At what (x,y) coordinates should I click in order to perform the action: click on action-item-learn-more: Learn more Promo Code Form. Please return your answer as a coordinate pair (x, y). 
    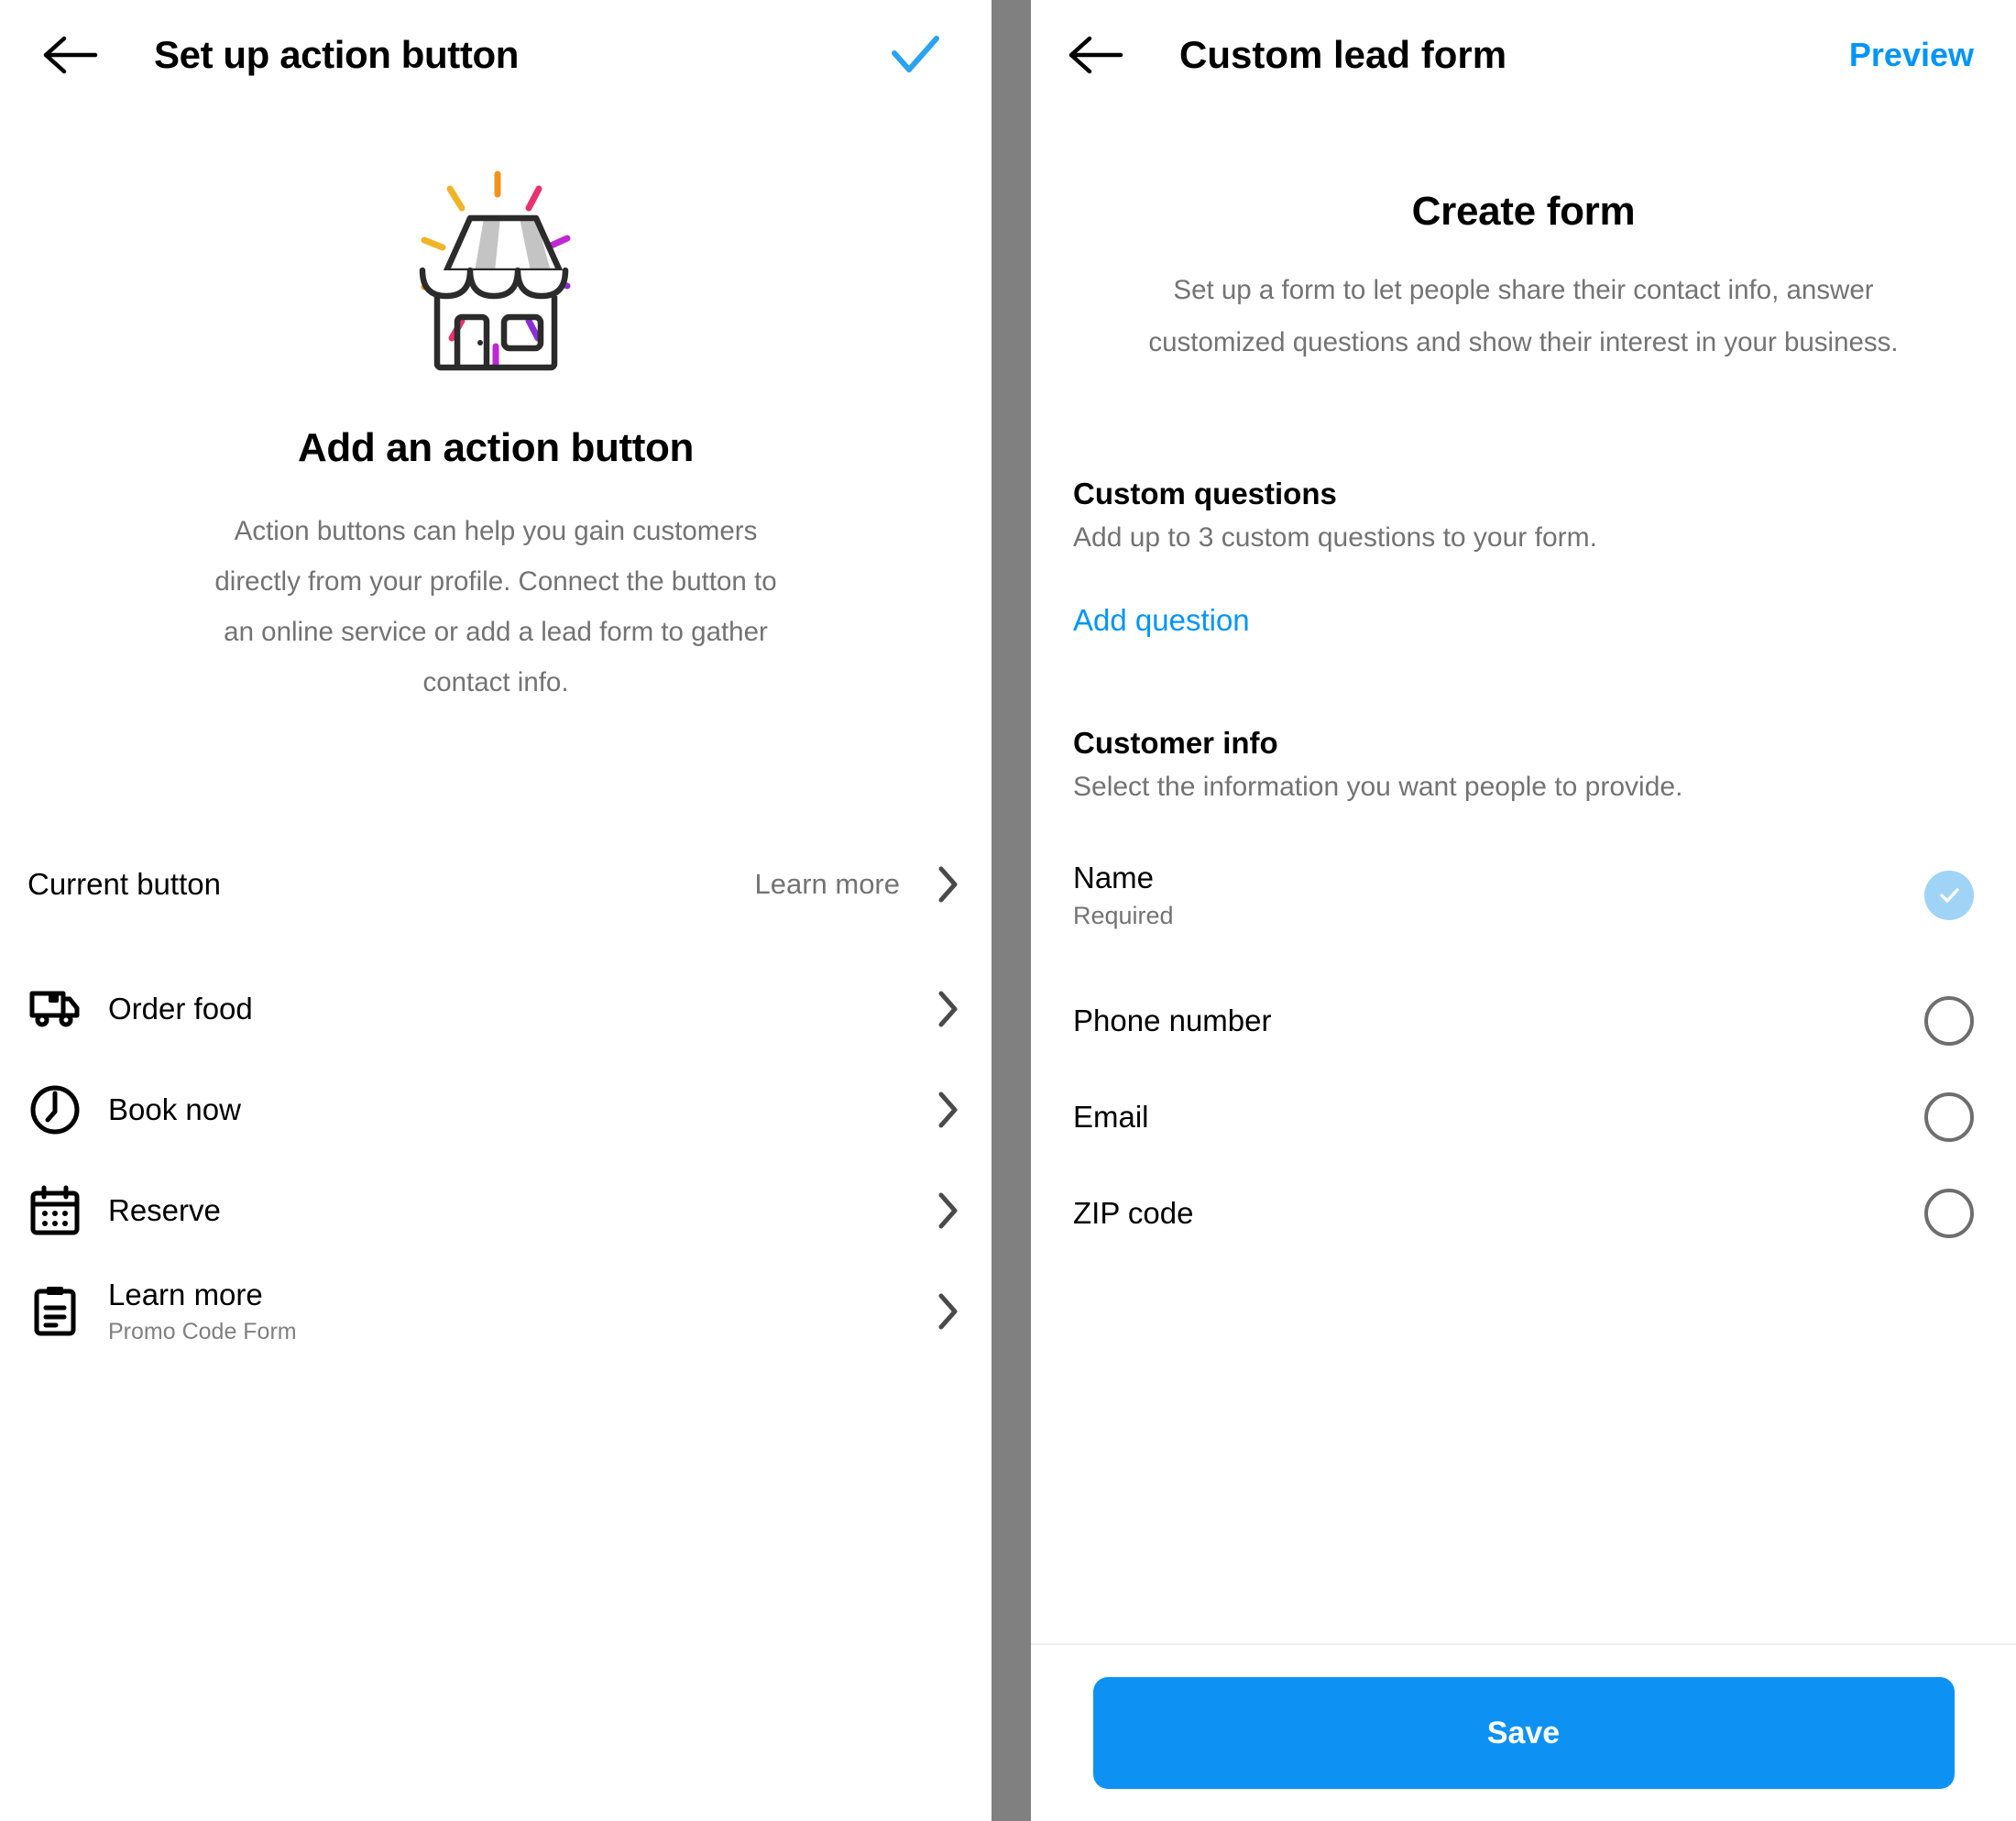
    Looking at the image, I should click on (496, 1311).